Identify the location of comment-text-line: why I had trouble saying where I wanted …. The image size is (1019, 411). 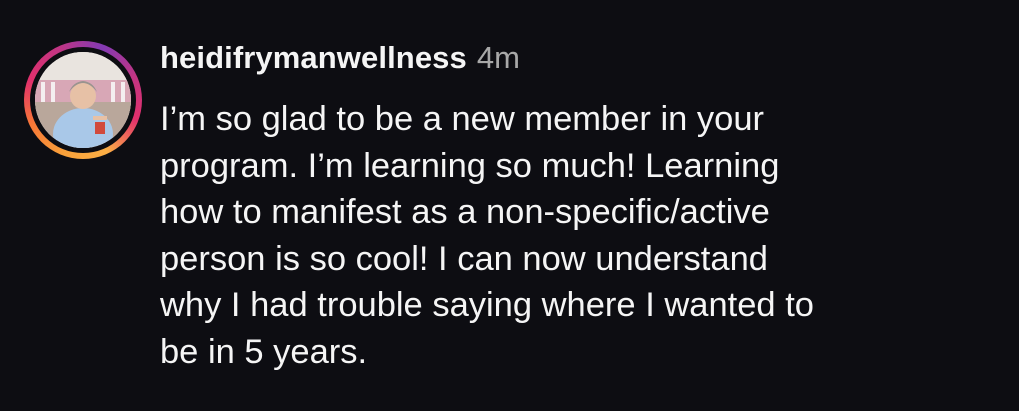
(487, 305).